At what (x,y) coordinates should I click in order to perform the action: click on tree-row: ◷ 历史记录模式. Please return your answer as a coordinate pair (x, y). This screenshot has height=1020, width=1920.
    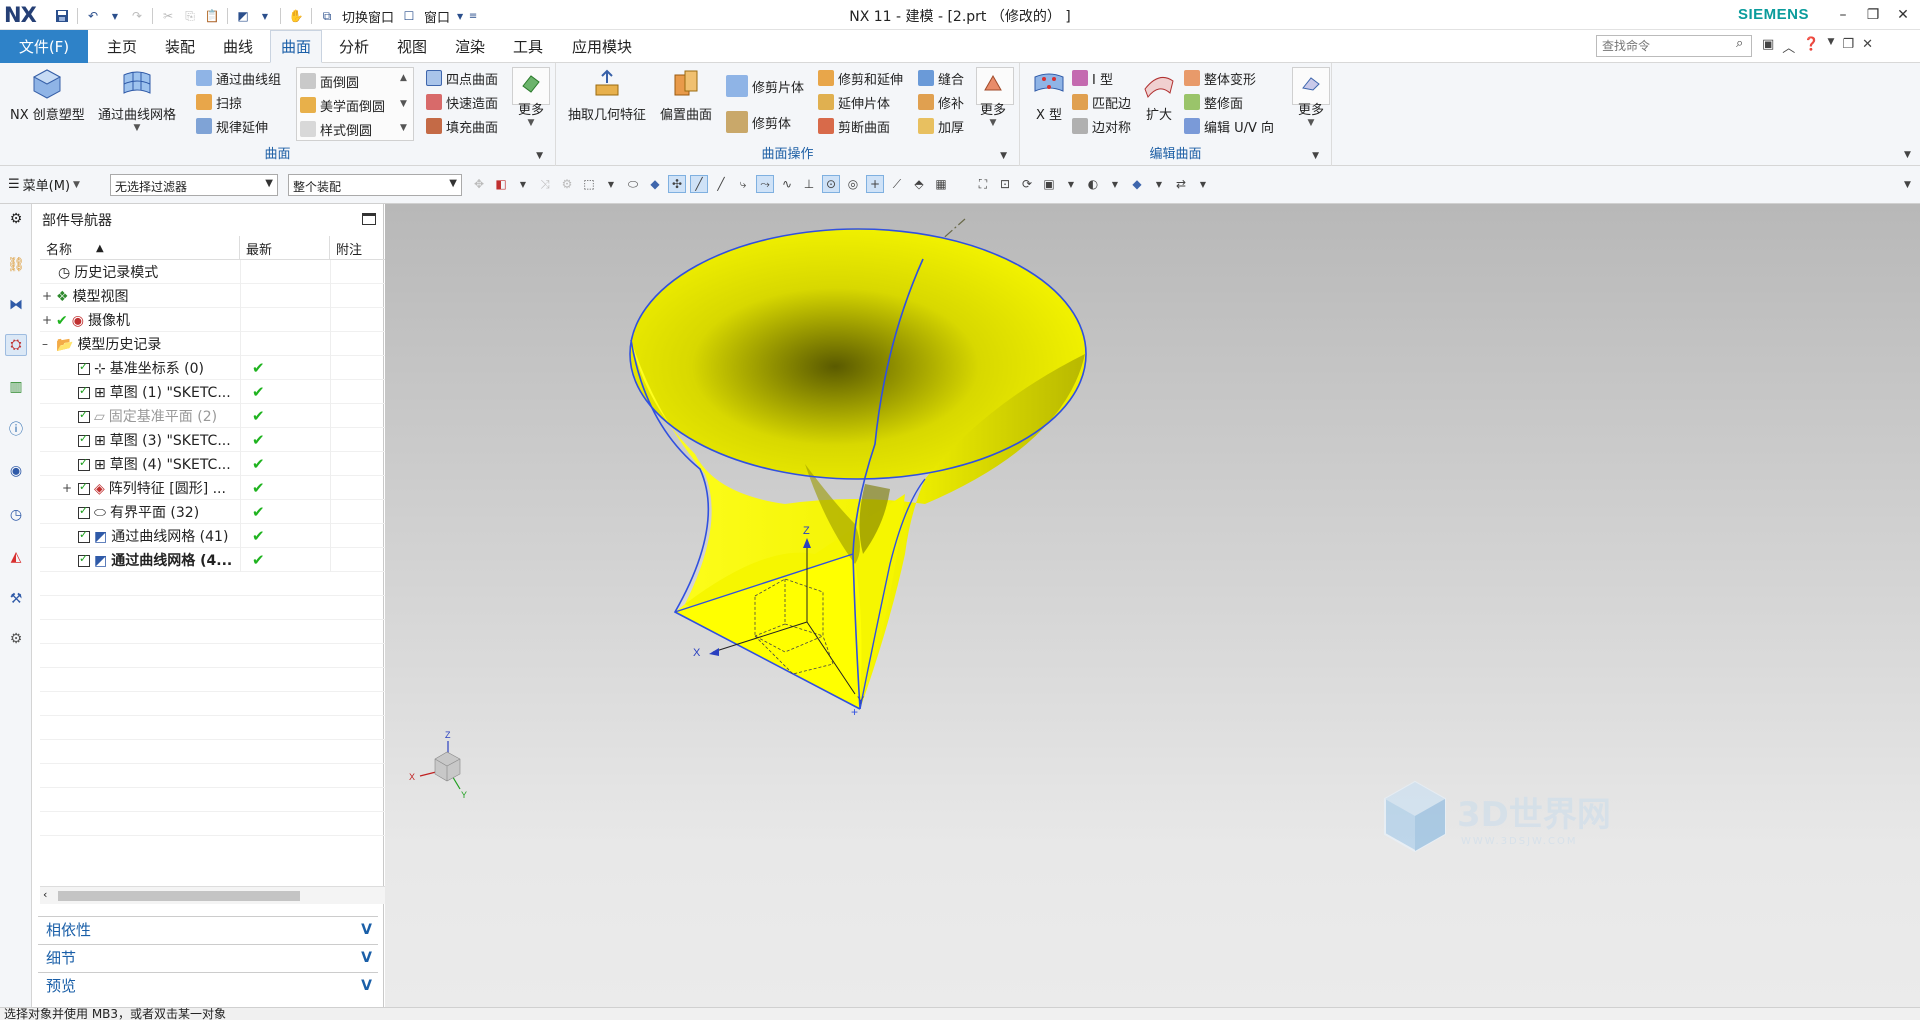
    Looking at the image, I should click on (223, 272).